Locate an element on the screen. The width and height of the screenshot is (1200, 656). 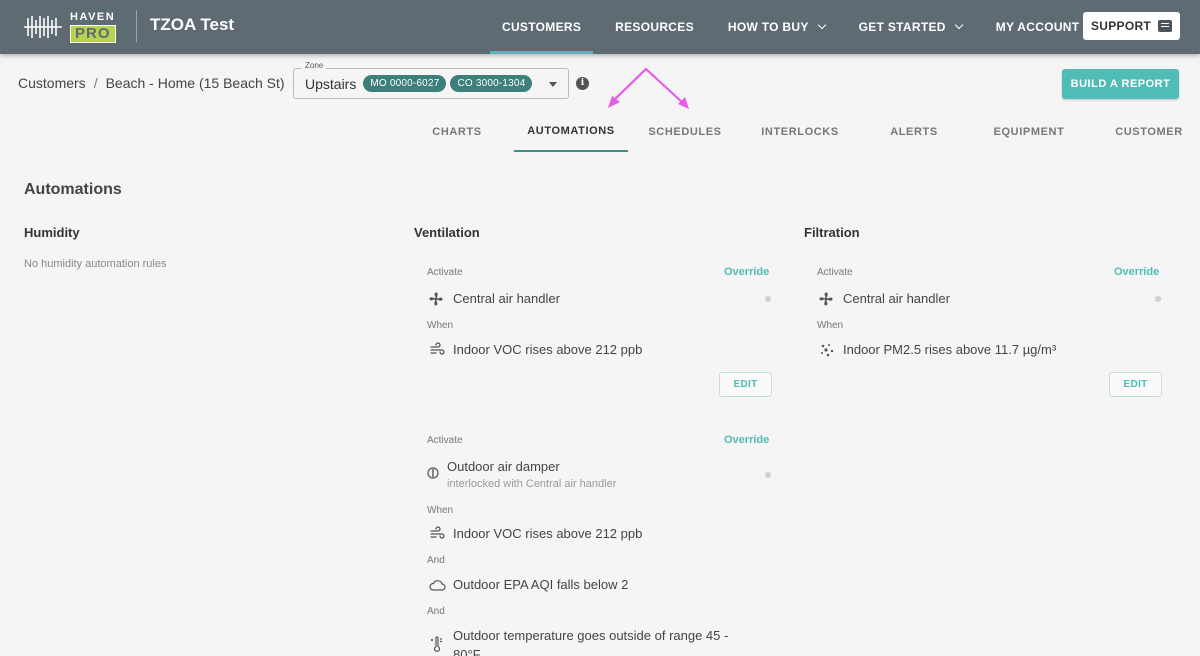
support-label: SUPPORT is located at coordinates (1121, 26).